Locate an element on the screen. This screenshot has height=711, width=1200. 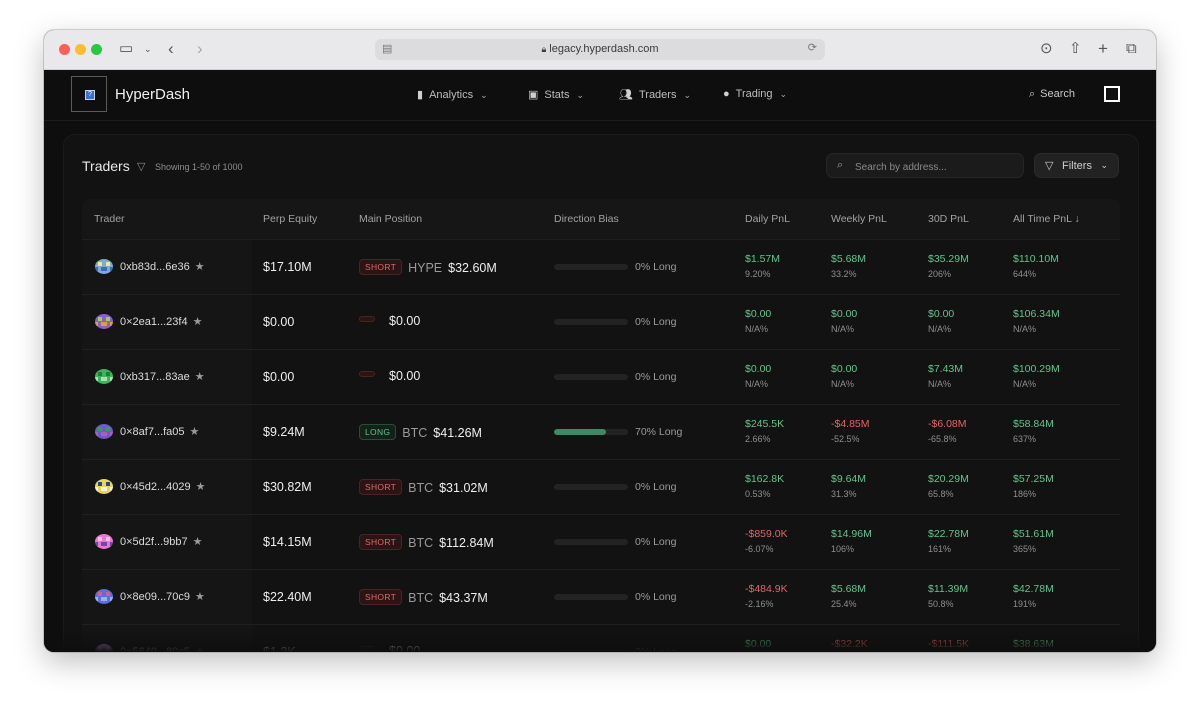
trader-address-text: 0×2ea1...23f4 is located at coordinates (154, 322).